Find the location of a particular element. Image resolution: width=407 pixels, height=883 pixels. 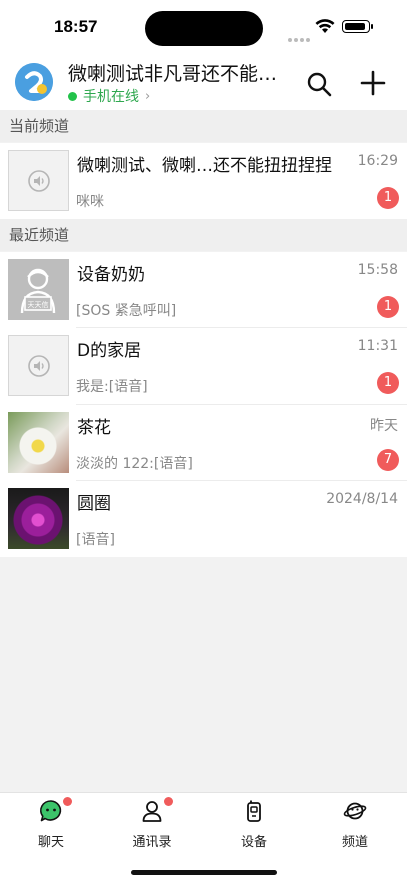

chevron-right-icon: › is located at coordinates (148, 96).